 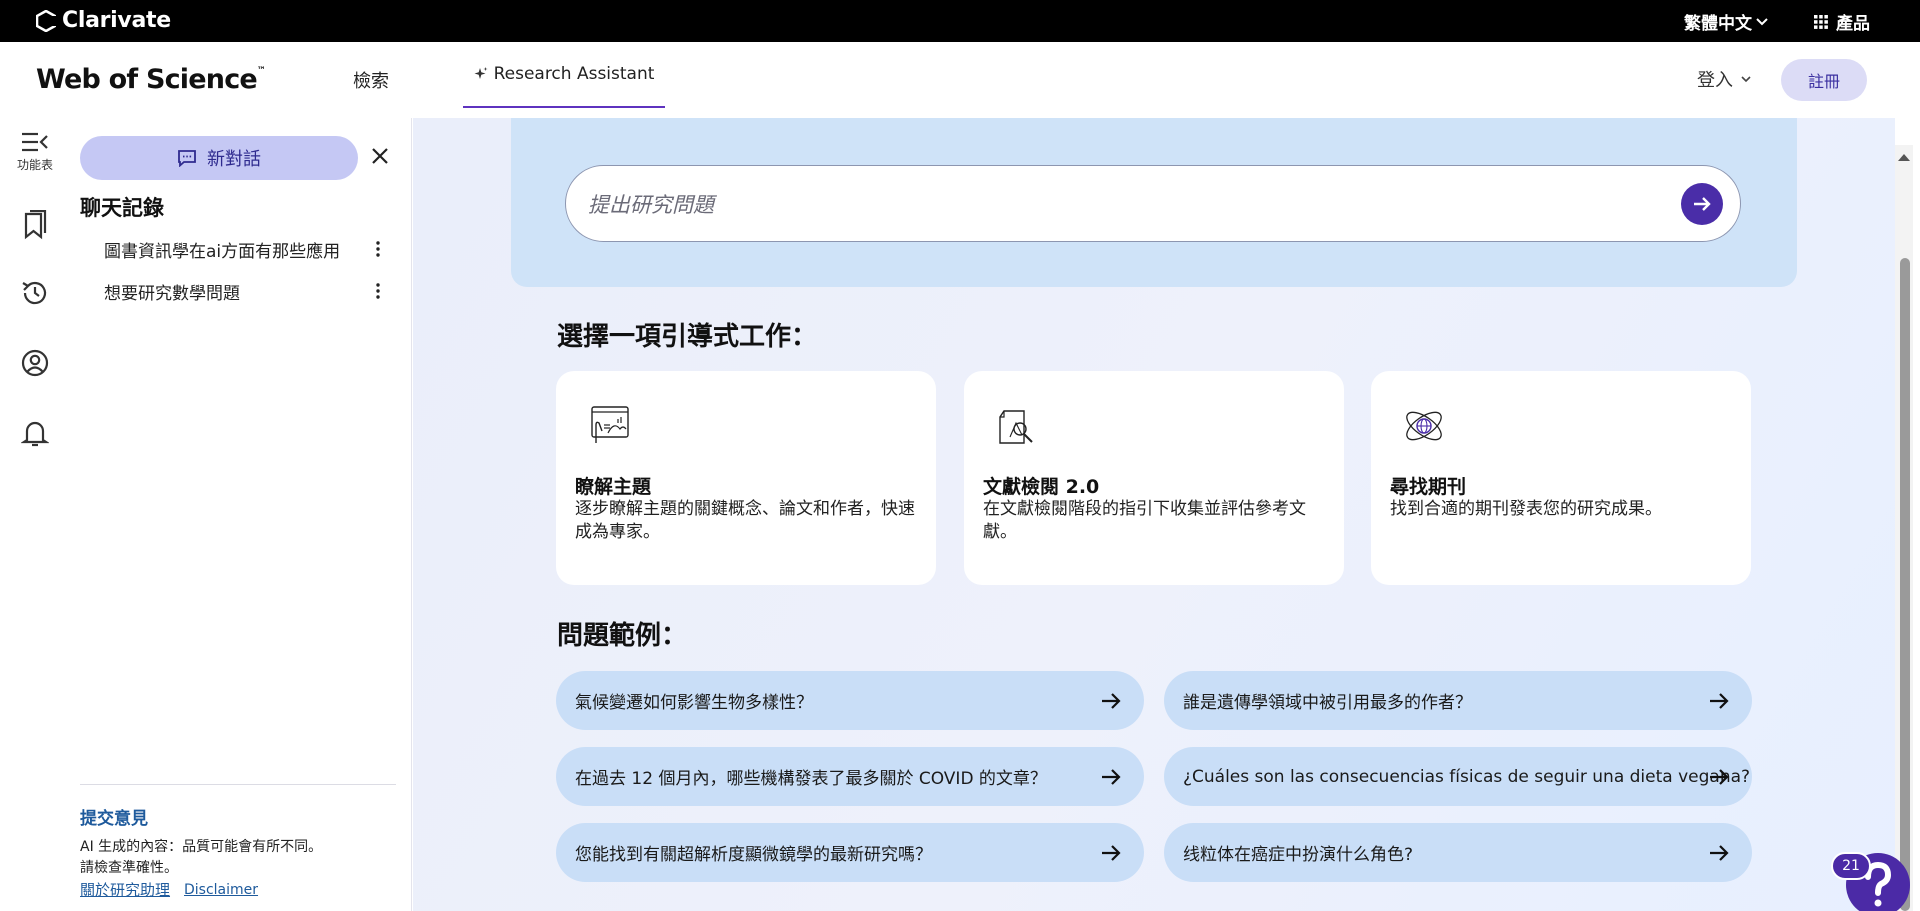 I want to click on example-question-button: 您能找到有關超解析度顯微鏡學的最新研究嗎？, so click(x=850, y=852).